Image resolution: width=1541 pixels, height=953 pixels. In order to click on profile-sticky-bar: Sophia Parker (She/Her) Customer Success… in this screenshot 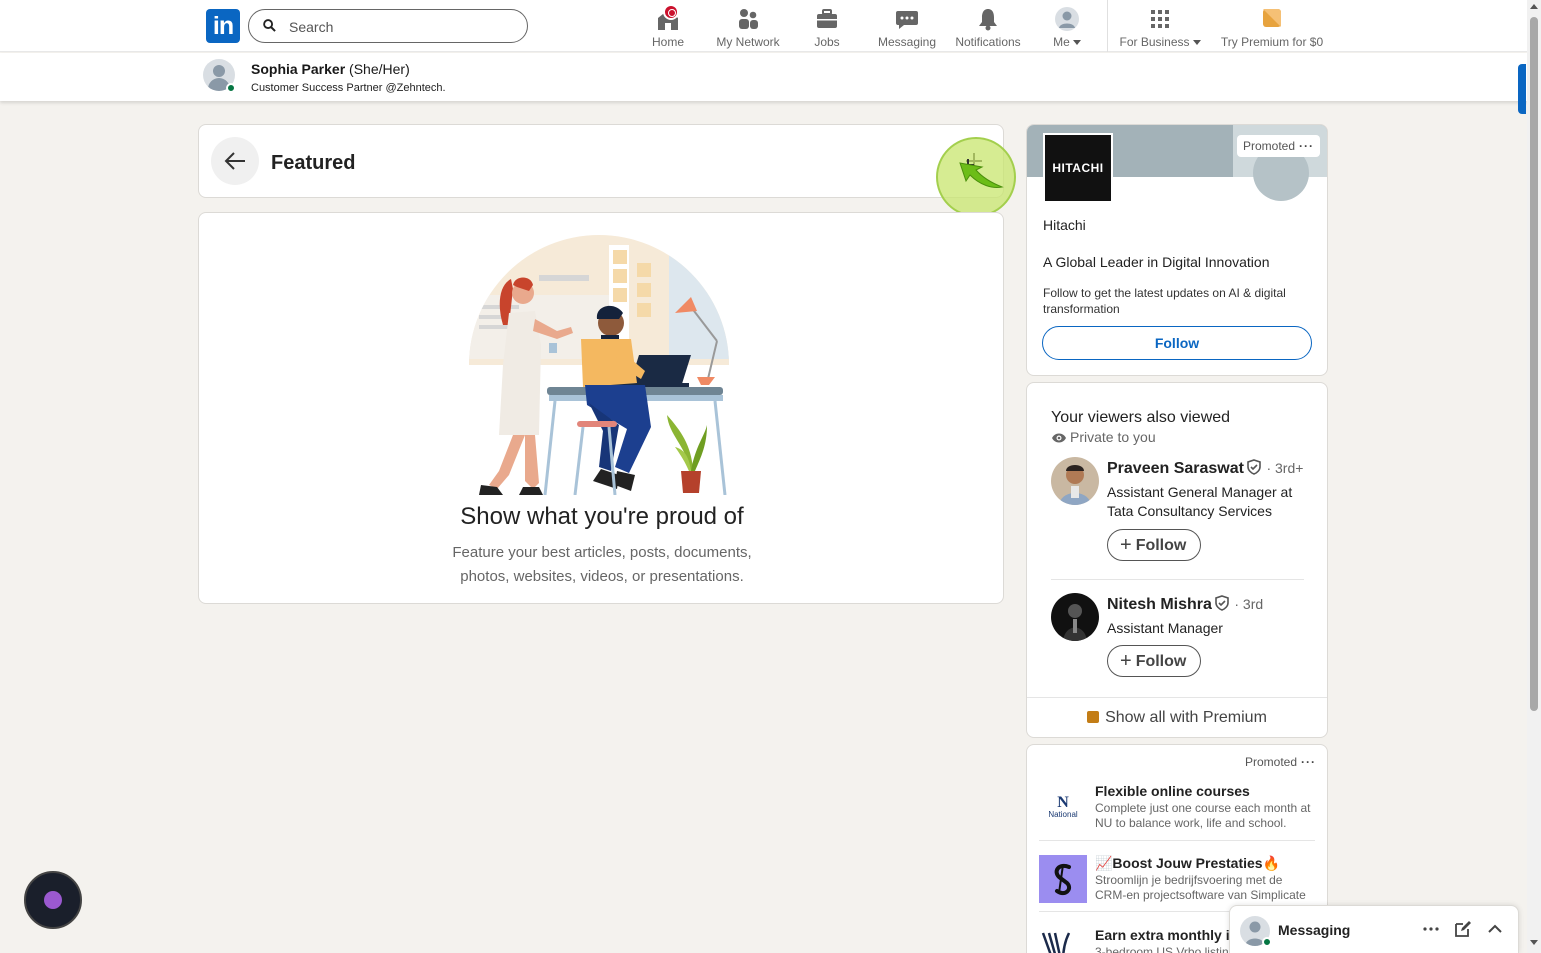, I will do `click(763, 77)`.